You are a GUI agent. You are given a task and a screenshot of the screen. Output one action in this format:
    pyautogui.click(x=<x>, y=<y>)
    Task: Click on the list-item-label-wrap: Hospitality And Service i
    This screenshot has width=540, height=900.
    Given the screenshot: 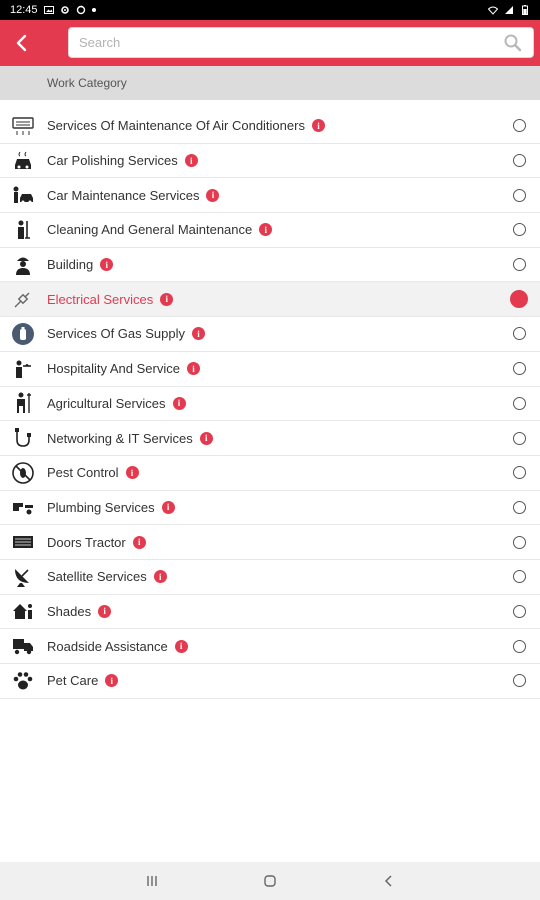 What is the action you would take?
    pyautogui.click(x=123, y=368)
    